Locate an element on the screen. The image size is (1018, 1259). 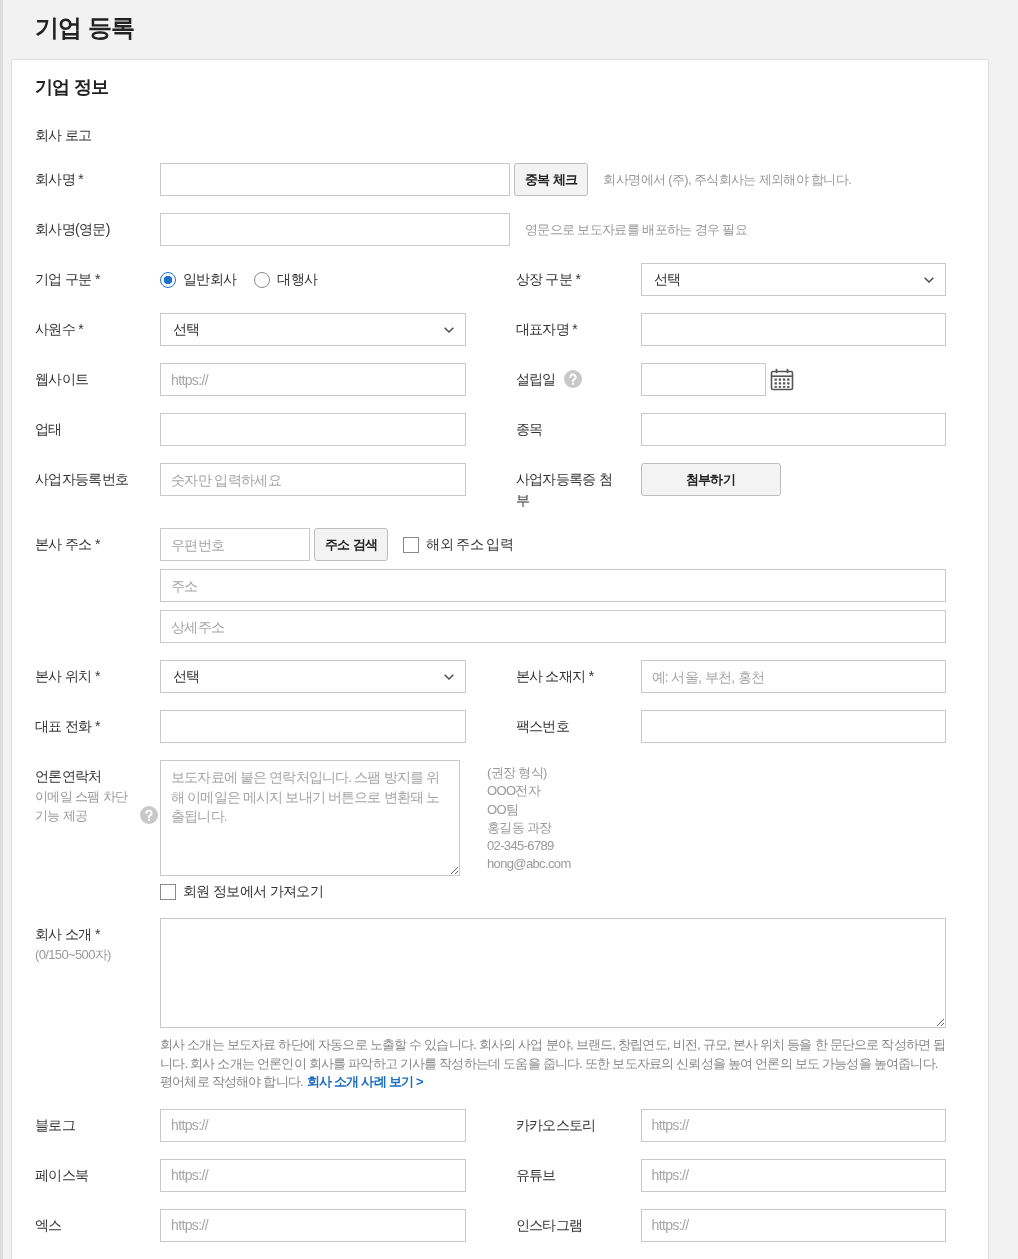
field-label: 엑스 is located at coordinates (48, 1224).